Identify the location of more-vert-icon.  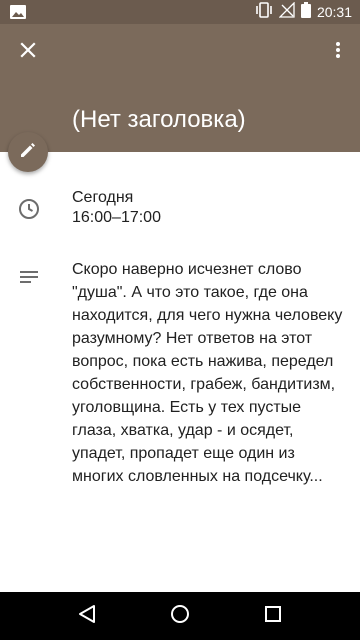
(338, 52).